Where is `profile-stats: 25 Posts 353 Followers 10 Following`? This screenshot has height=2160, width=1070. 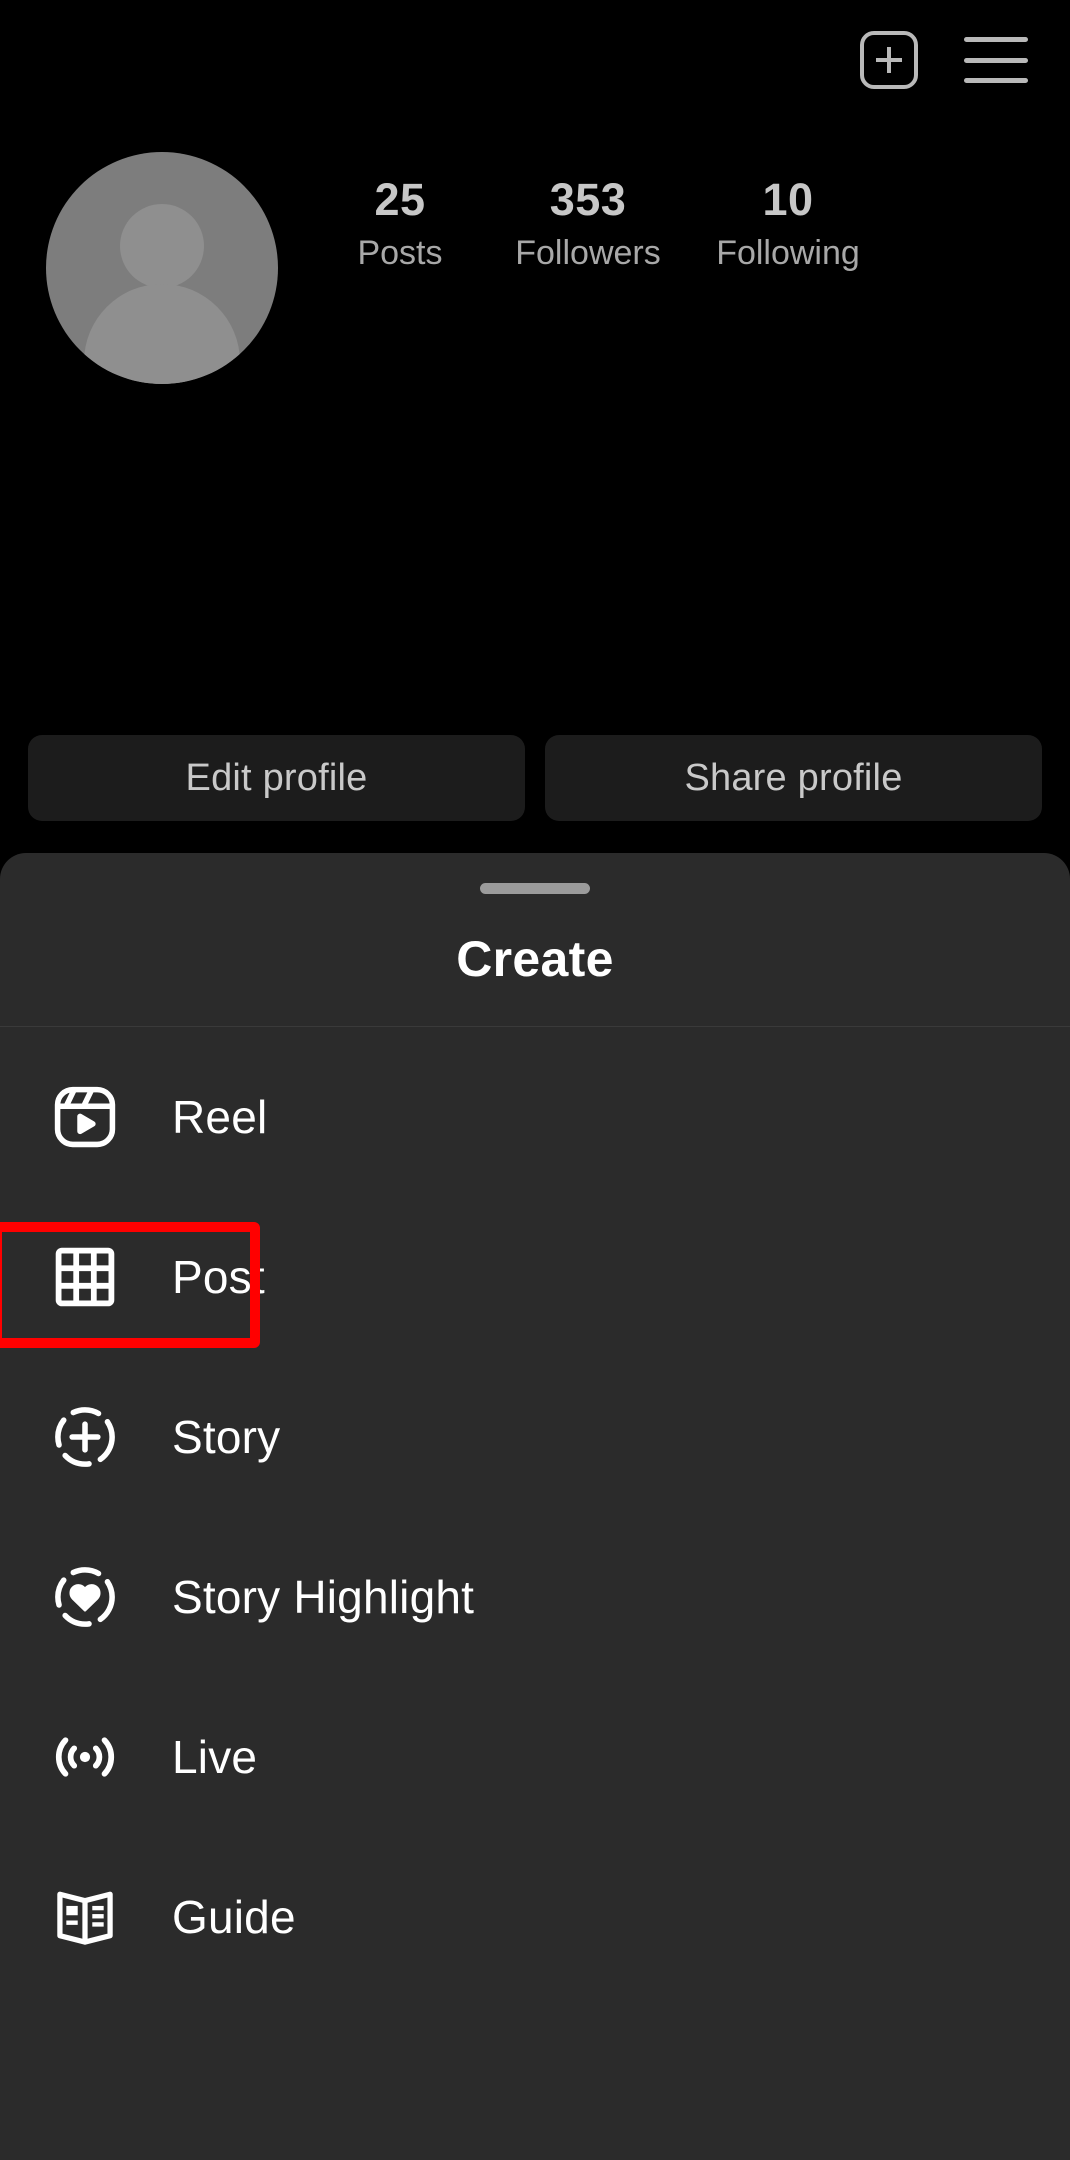
profile-stats: 25 Posts 353 Followers 10 Following is located at coordinates (691, 223).